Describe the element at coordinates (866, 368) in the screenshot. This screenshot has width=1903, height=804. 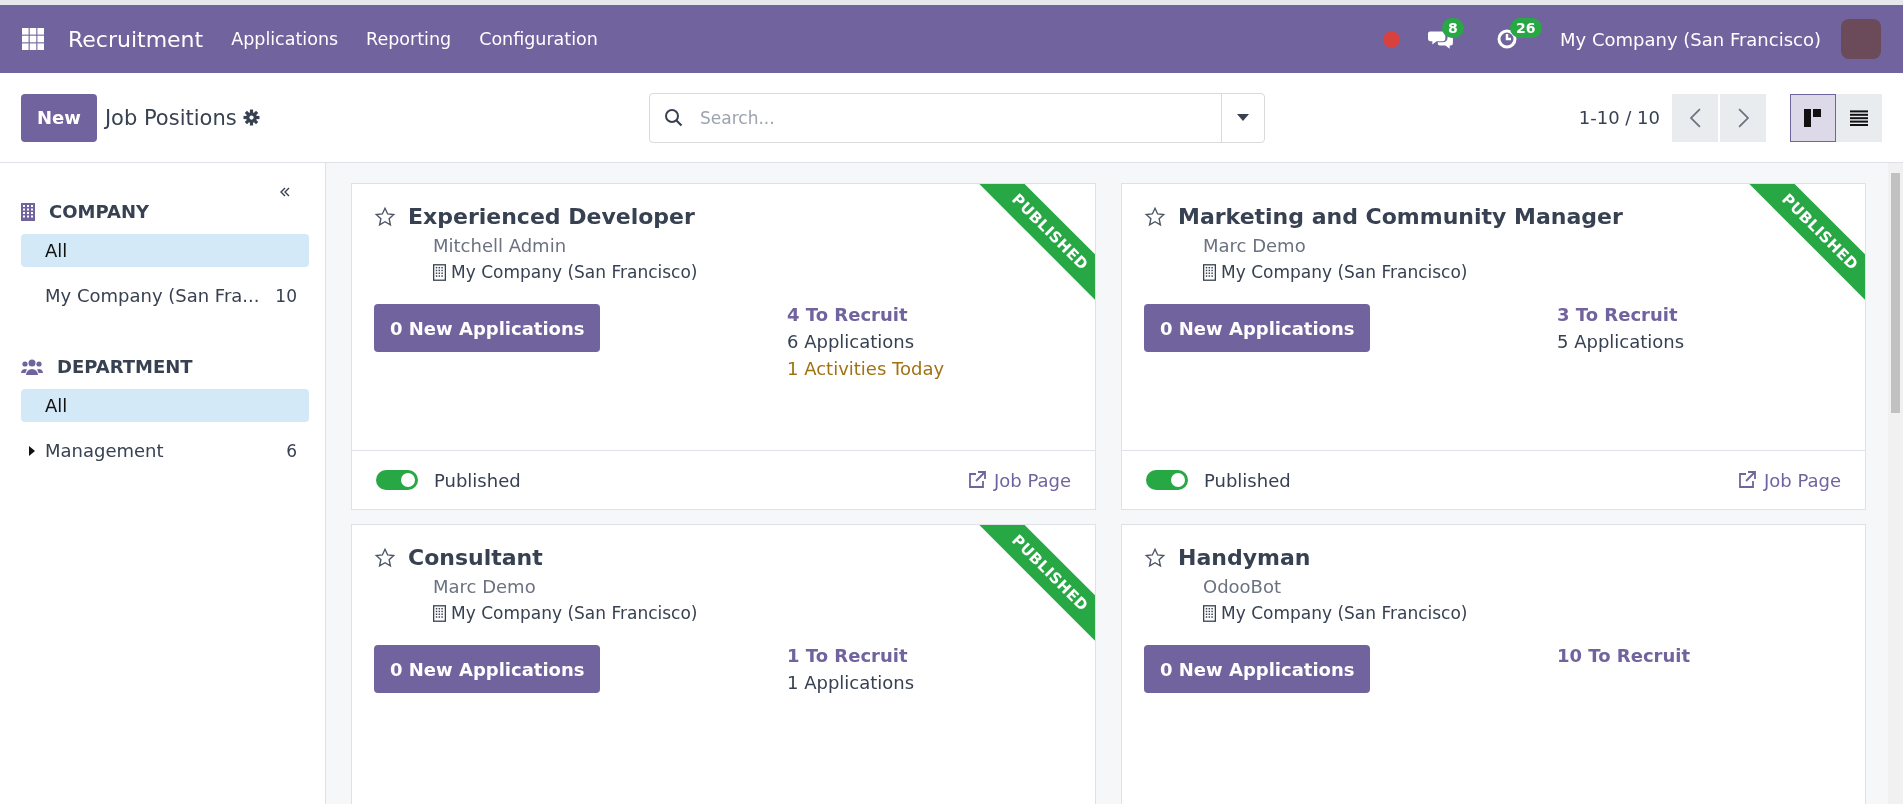
I see `activities-link: 1 Activities Today` at that location.